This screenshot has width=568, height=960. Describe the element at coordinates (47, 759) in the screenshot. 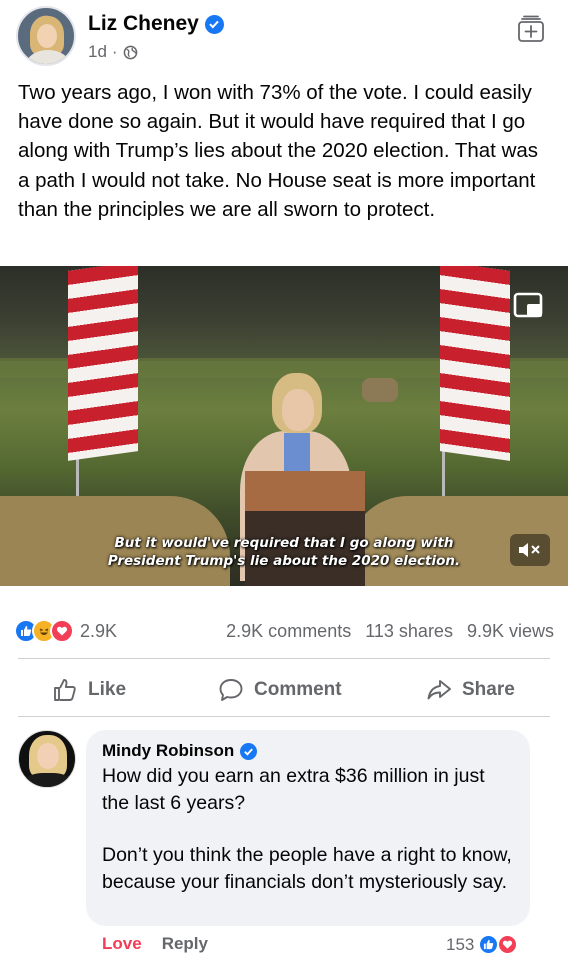

I see `commenter-avatar` at that location.